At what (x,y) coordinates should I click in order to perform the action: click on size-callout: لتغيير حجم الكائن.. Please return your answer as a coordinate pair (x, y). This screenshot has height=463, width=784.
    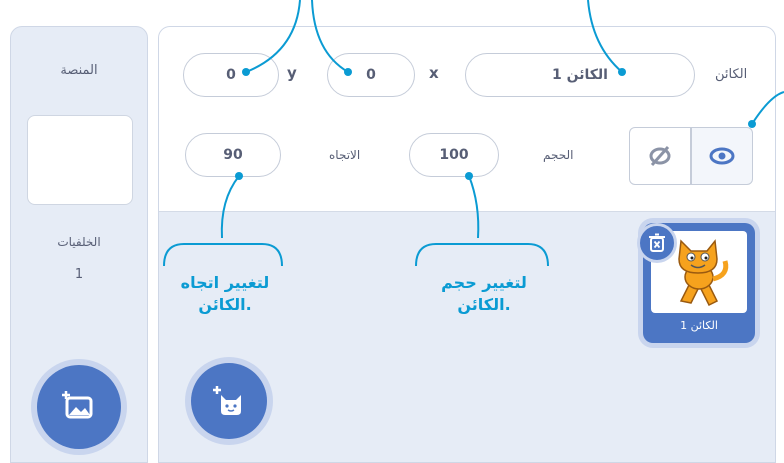
    Looking at the image, I should click on (484, 294).